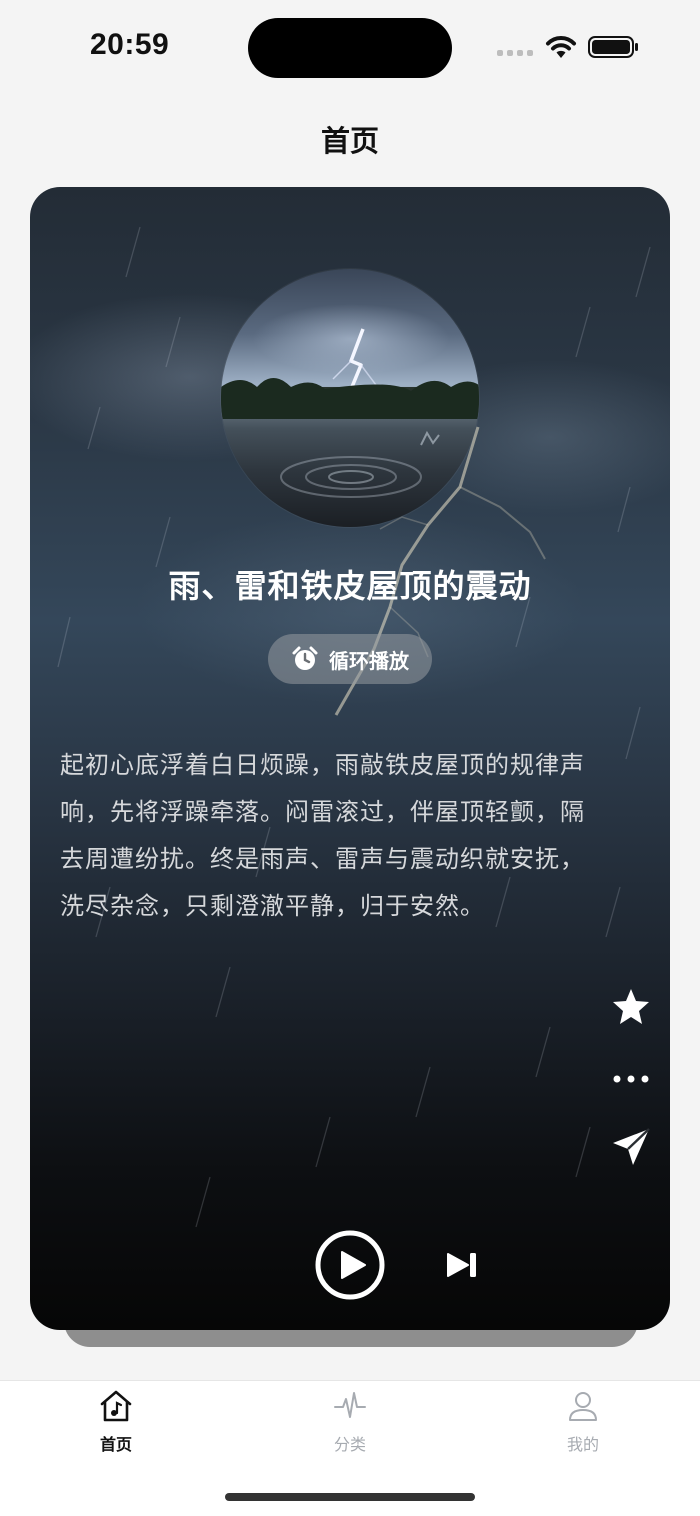  I want to click on share-icon, so click(631, 1146).